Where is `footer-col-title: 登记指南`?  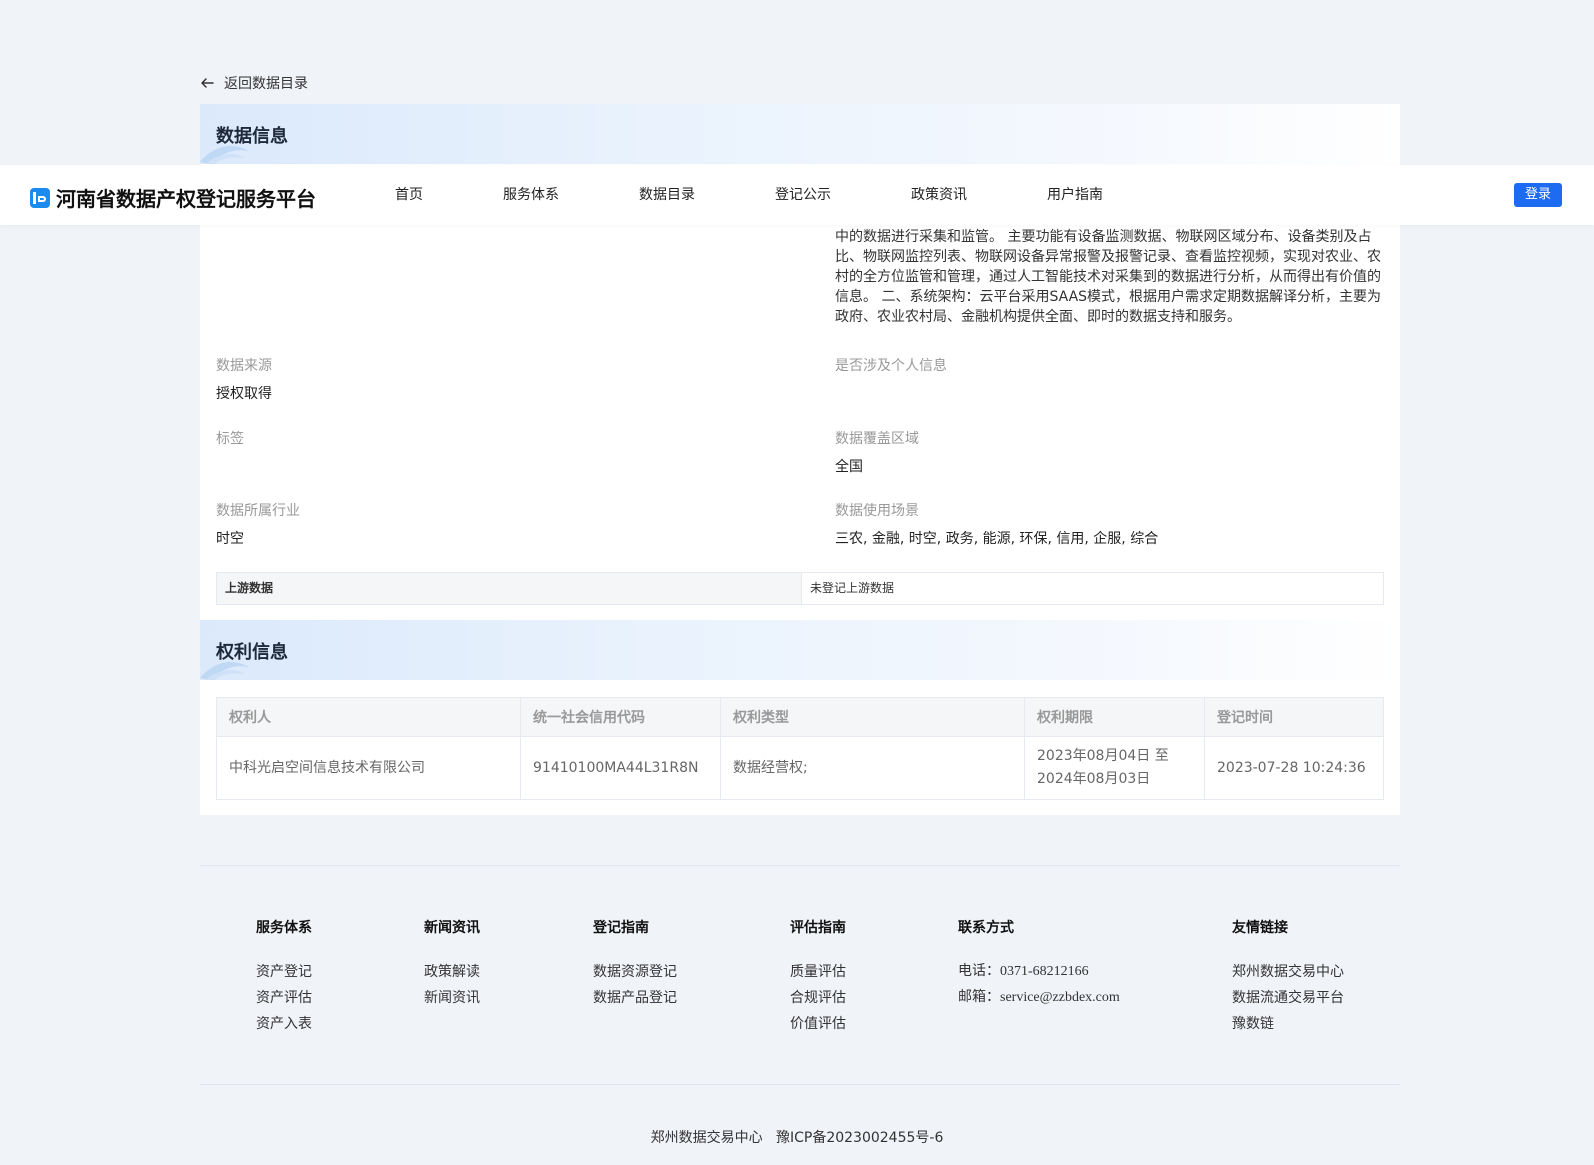 footer-col-title: 登记指南 is located at coordinates (621, 928).